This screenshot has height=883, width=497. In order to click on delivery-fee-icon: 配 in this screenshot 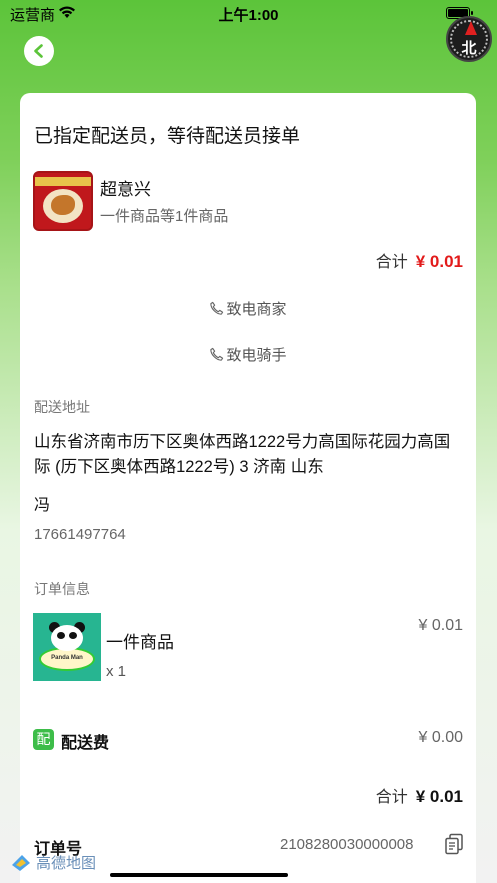, I will do `click(43, 739)`.